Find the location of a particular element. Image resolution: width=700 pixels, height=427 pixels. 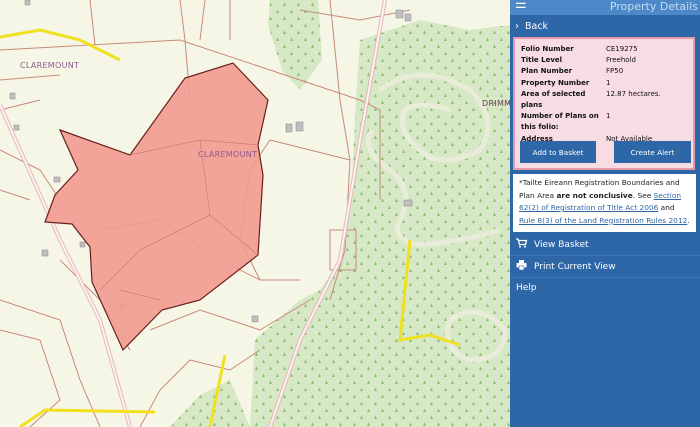

chevron-right-icon: › is located at coordinates (517, 26).